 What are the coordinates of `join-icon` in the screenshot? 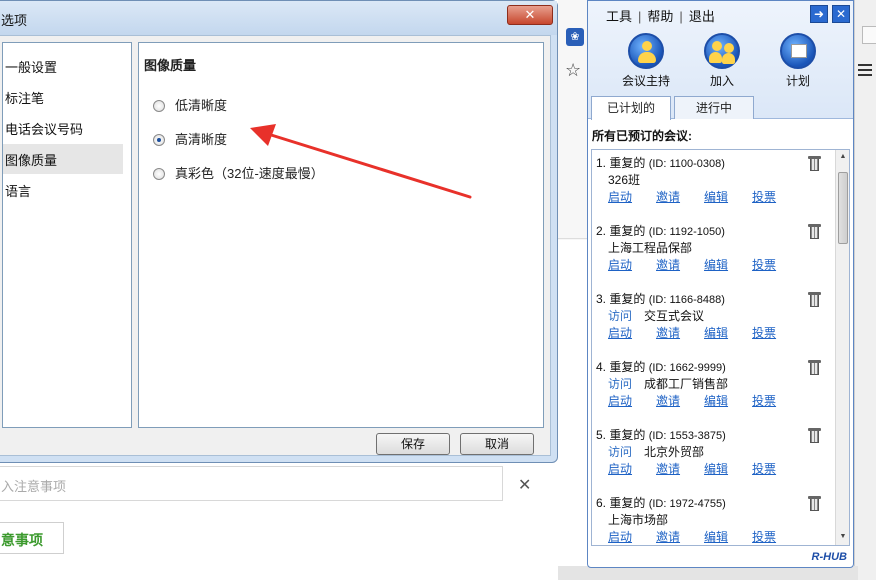 It's located at (722, 51).